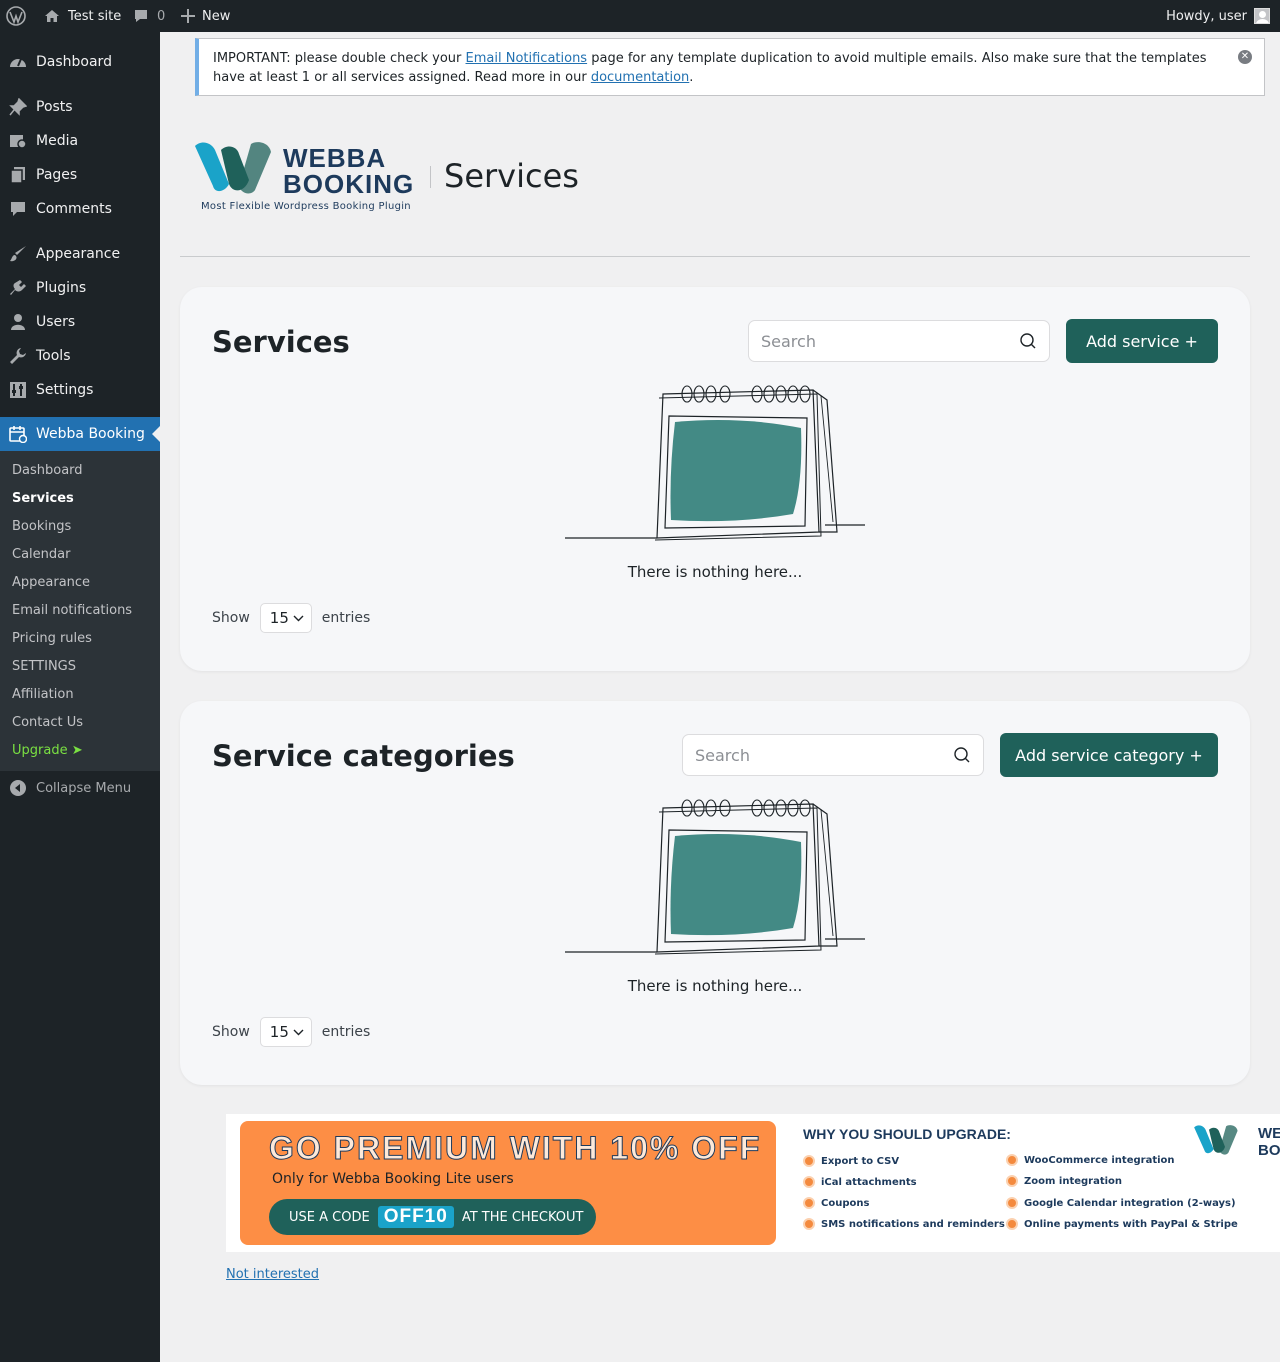 The height and width of the screenshot is (1362, 1280). I want to click on categories-page-length: Show 15 entries, so click(291, 1032).